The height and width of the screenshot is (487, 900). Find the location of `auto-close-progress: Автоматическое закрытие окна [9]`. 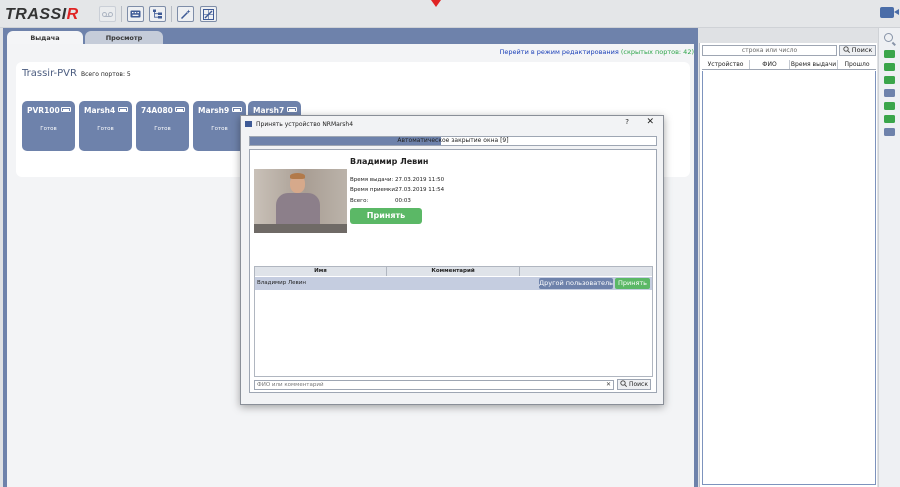

auto-close-progress: Автоматическое закрытие окна [9] is located at coordinates (453, 141).